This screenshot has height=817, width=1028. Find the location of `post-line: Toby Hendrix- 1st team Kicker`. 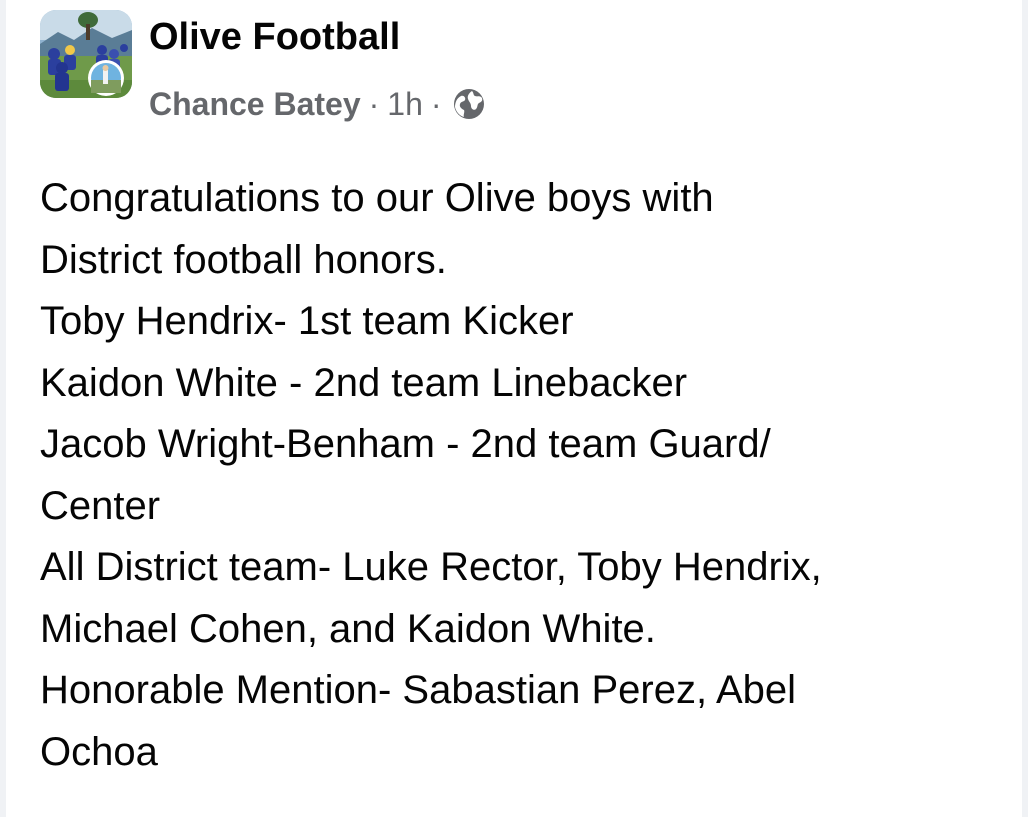

post-line: Toby Hendrix- 1st team Kicker is located at coordinates (307, 321).